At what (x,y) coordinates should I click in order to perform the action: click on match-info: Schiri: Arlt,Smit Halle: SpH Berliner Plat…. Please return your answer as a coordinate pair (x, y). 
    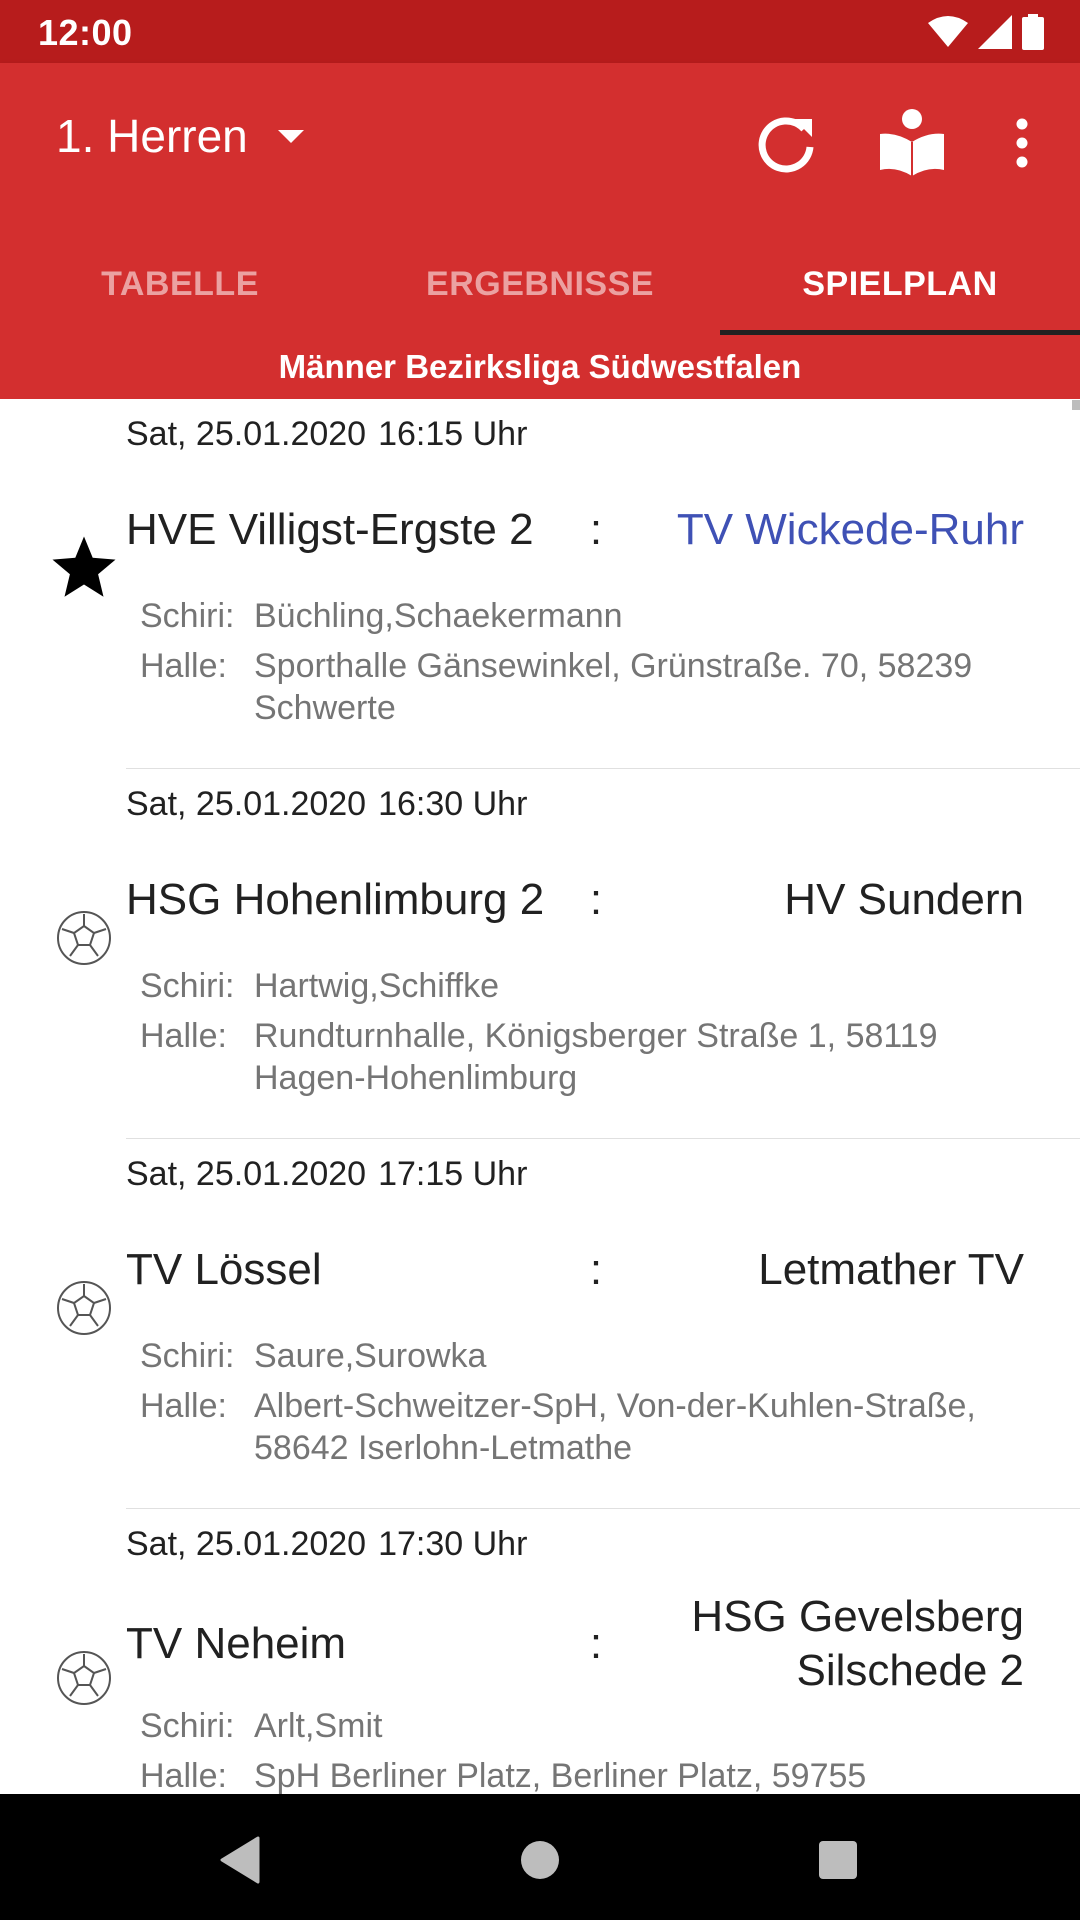
    Looking at the image, I should click on (585, 1749).